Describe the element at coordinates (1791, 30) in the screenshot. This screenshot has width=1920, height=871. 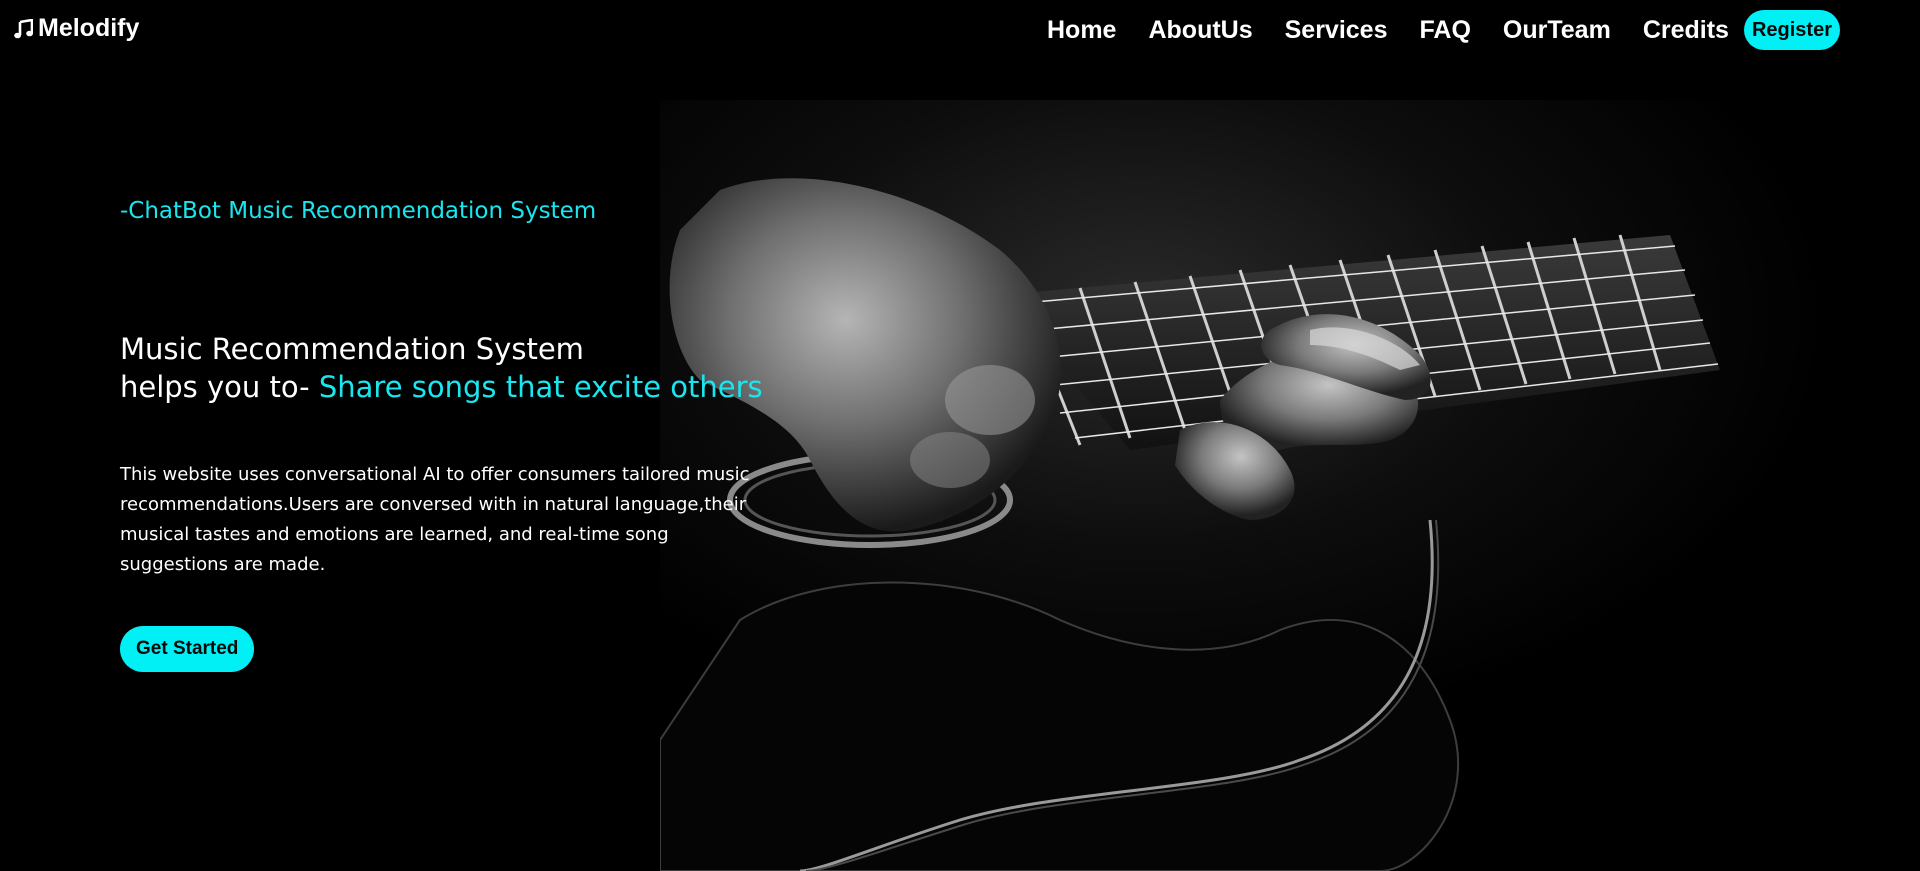
I see `register-button: Register` at that location.